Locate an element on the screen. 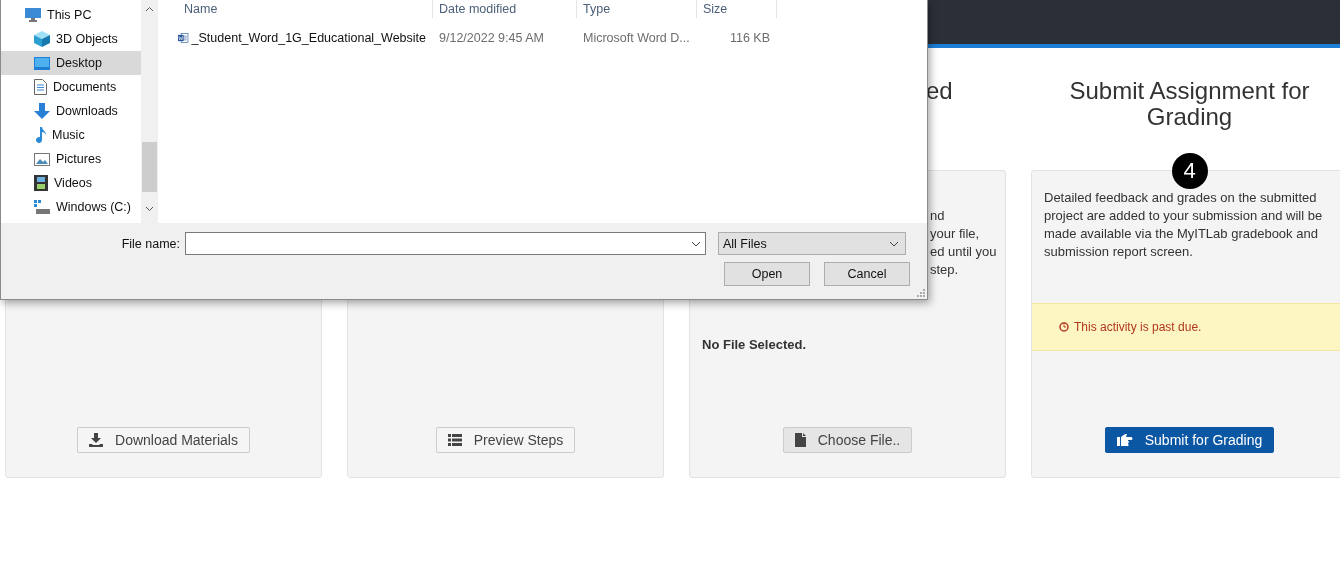 The width and height of the screenshot is (1340, 566). file-name-label: File name: is located at coordinates (150, 243).